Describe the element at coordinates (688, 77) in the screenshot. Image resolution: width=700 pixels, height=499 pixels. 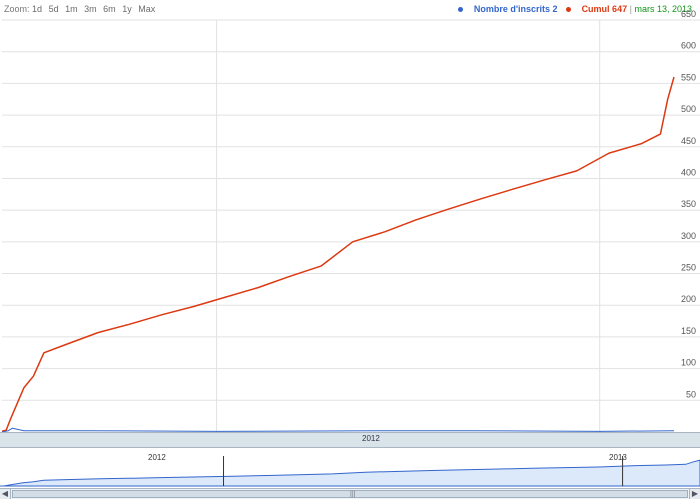
I see `y-tick-label-550: 550` at that location.